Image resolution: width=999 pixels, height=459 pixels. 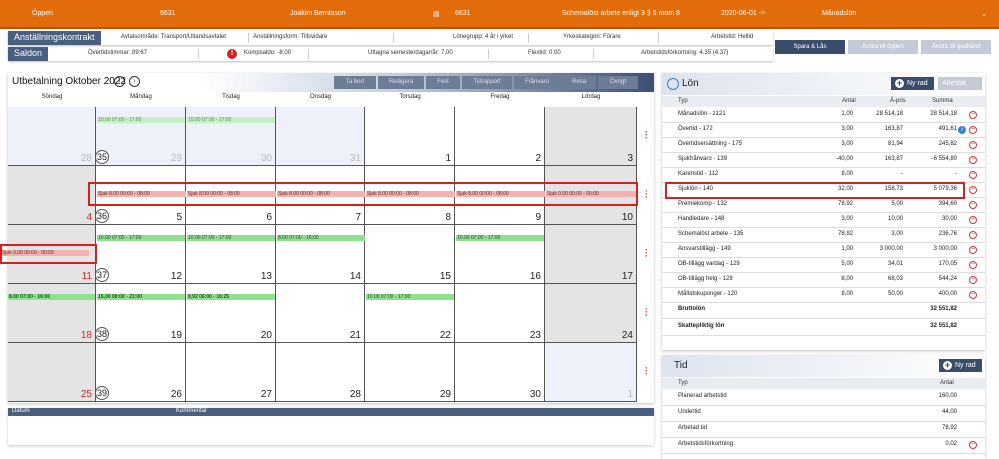 I want to click on calendar-entry: 15,00 08:00 - 23:00, so click(x=141, y=297).